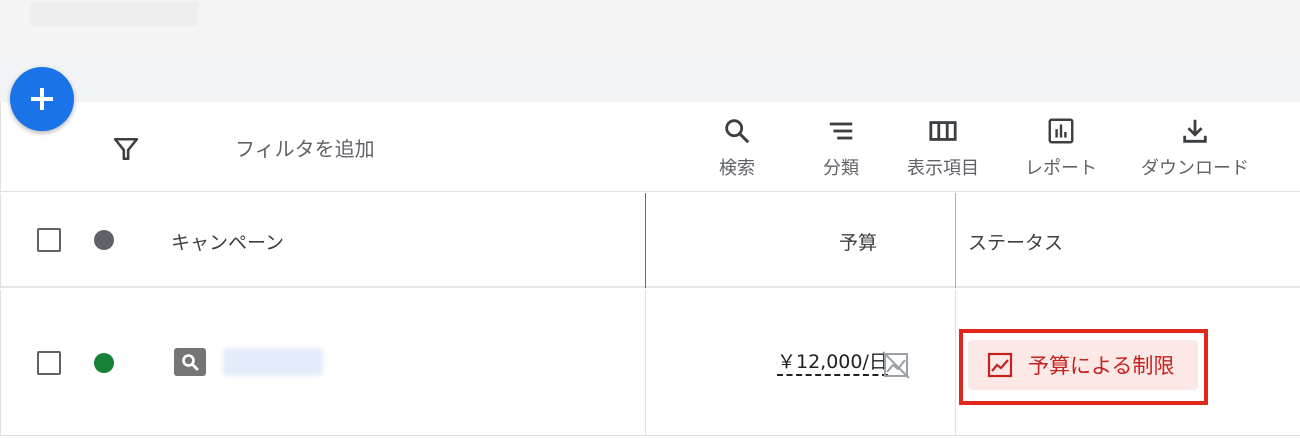 The width and height of the screenshot is (1300, 438). I want to click on download-icon, so click(1195, 131).